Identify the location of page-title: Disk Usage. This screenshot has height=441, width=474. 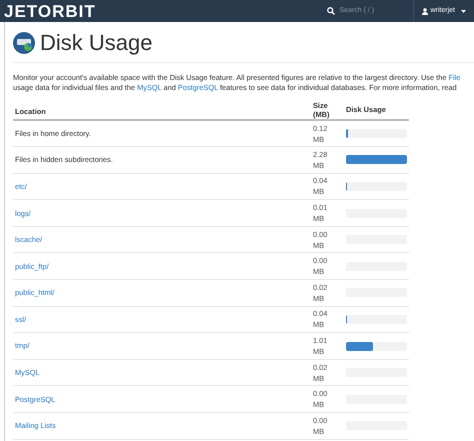
(96, 43).